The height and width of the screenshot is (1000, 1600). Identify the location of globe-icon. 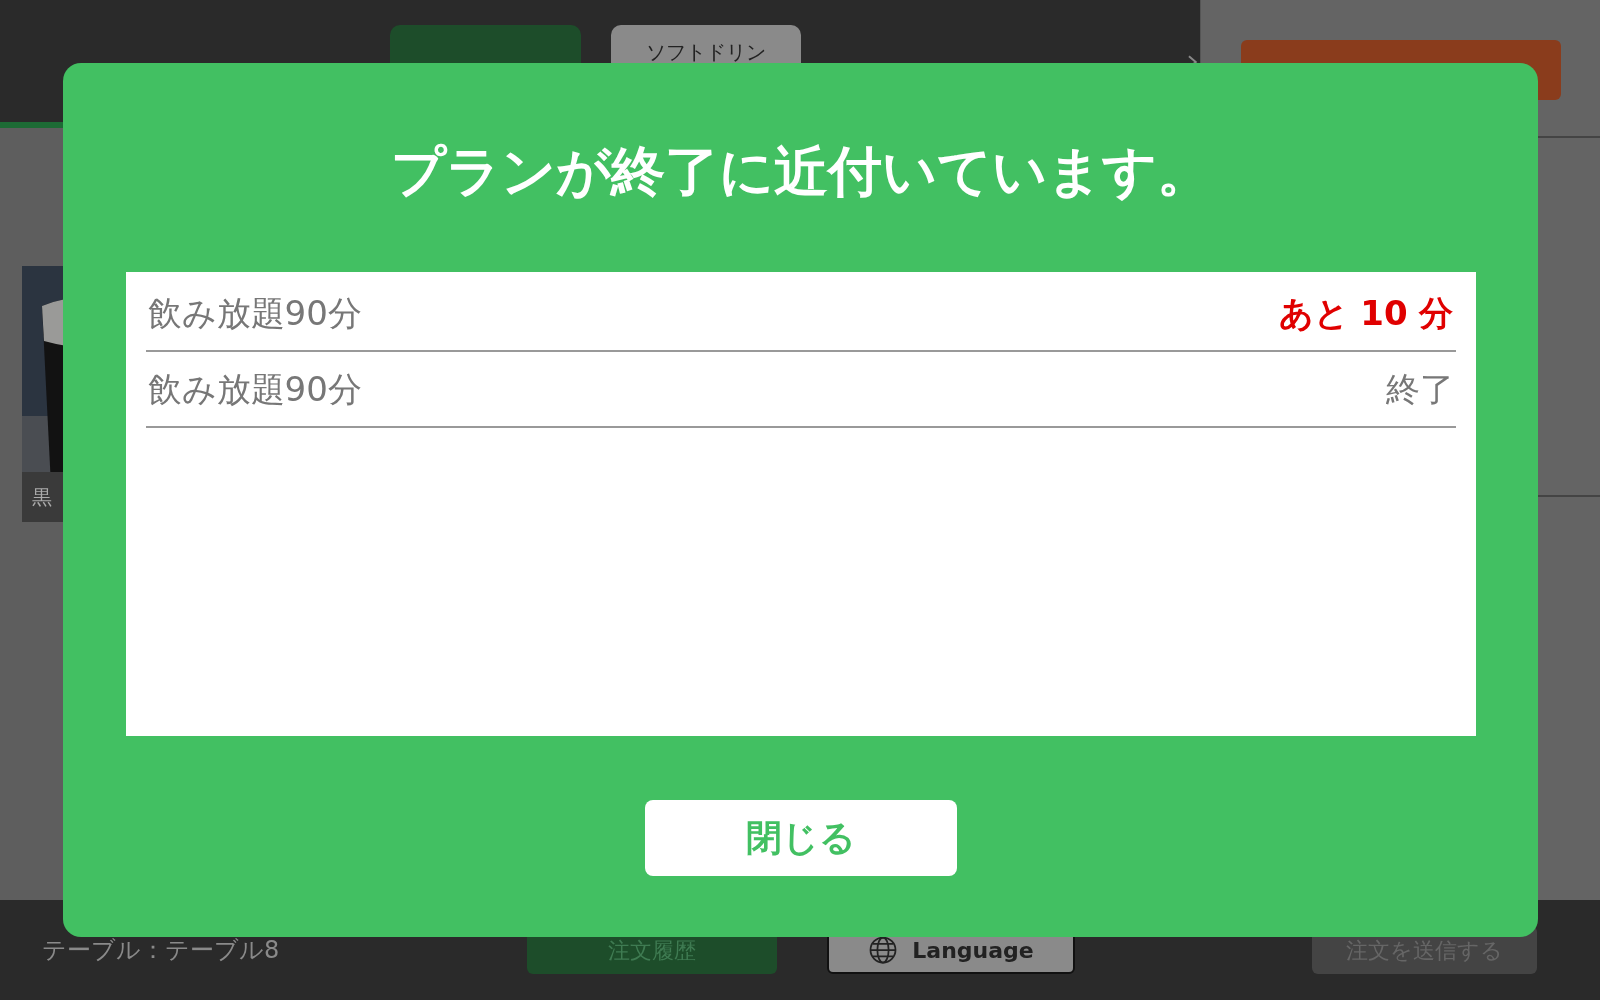
(883, 950).